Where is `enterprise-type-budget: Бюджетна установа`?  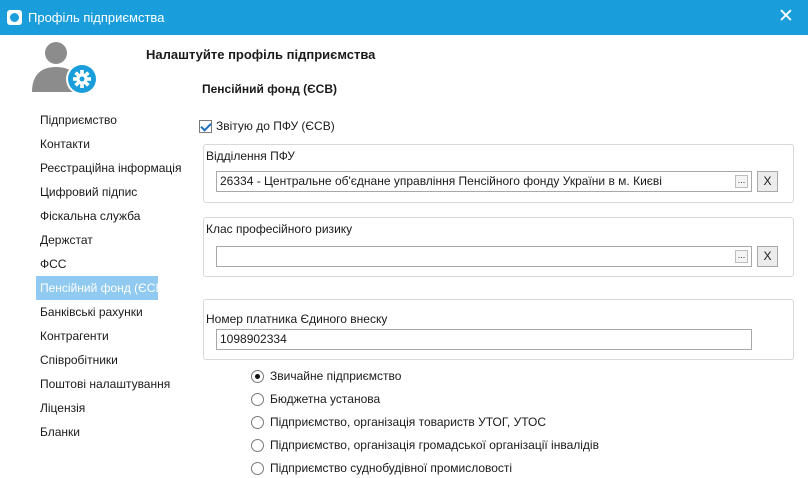 enterprise-type-budget: Бюджетна установа is located at coordinates (315, 399).